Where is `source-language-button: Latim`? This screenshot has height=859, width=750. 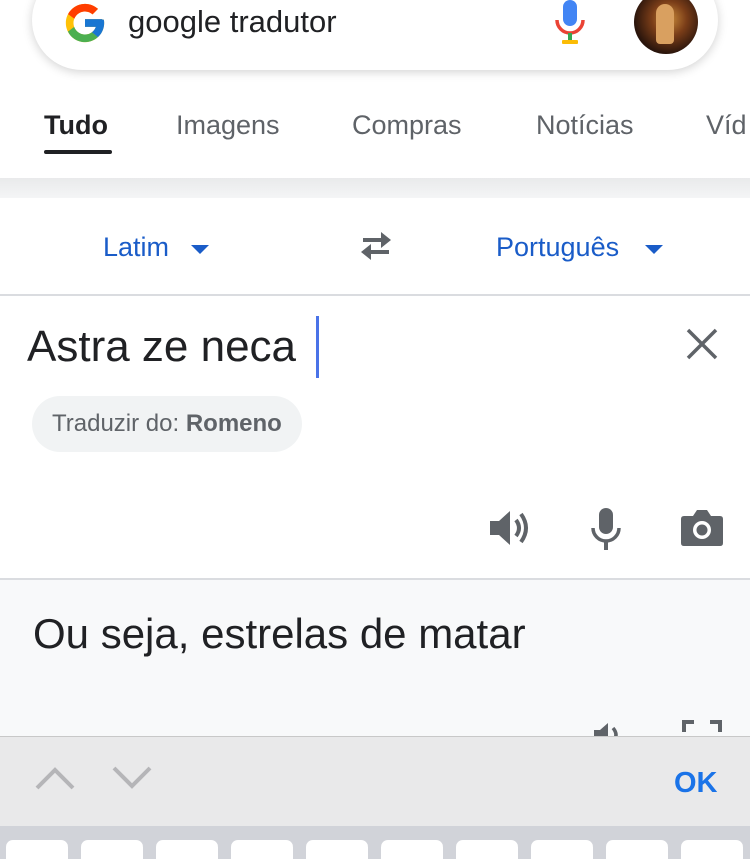
source-language-button: Latim is located at coordinates (136, 247).